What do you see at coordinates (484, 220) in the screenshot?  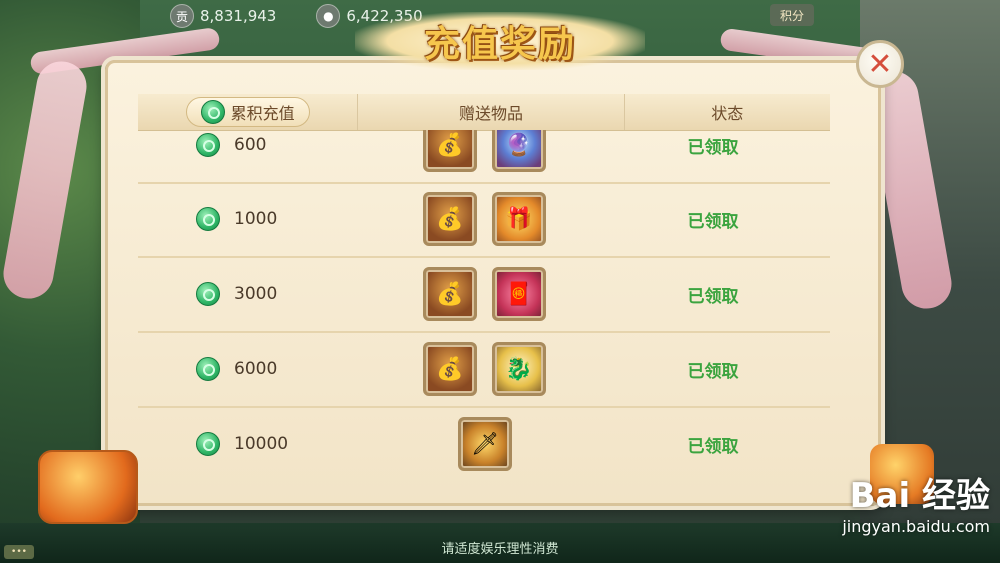 I see `table-row: 1000 💰 🎁 已领取` at bounding box center [484, 220].